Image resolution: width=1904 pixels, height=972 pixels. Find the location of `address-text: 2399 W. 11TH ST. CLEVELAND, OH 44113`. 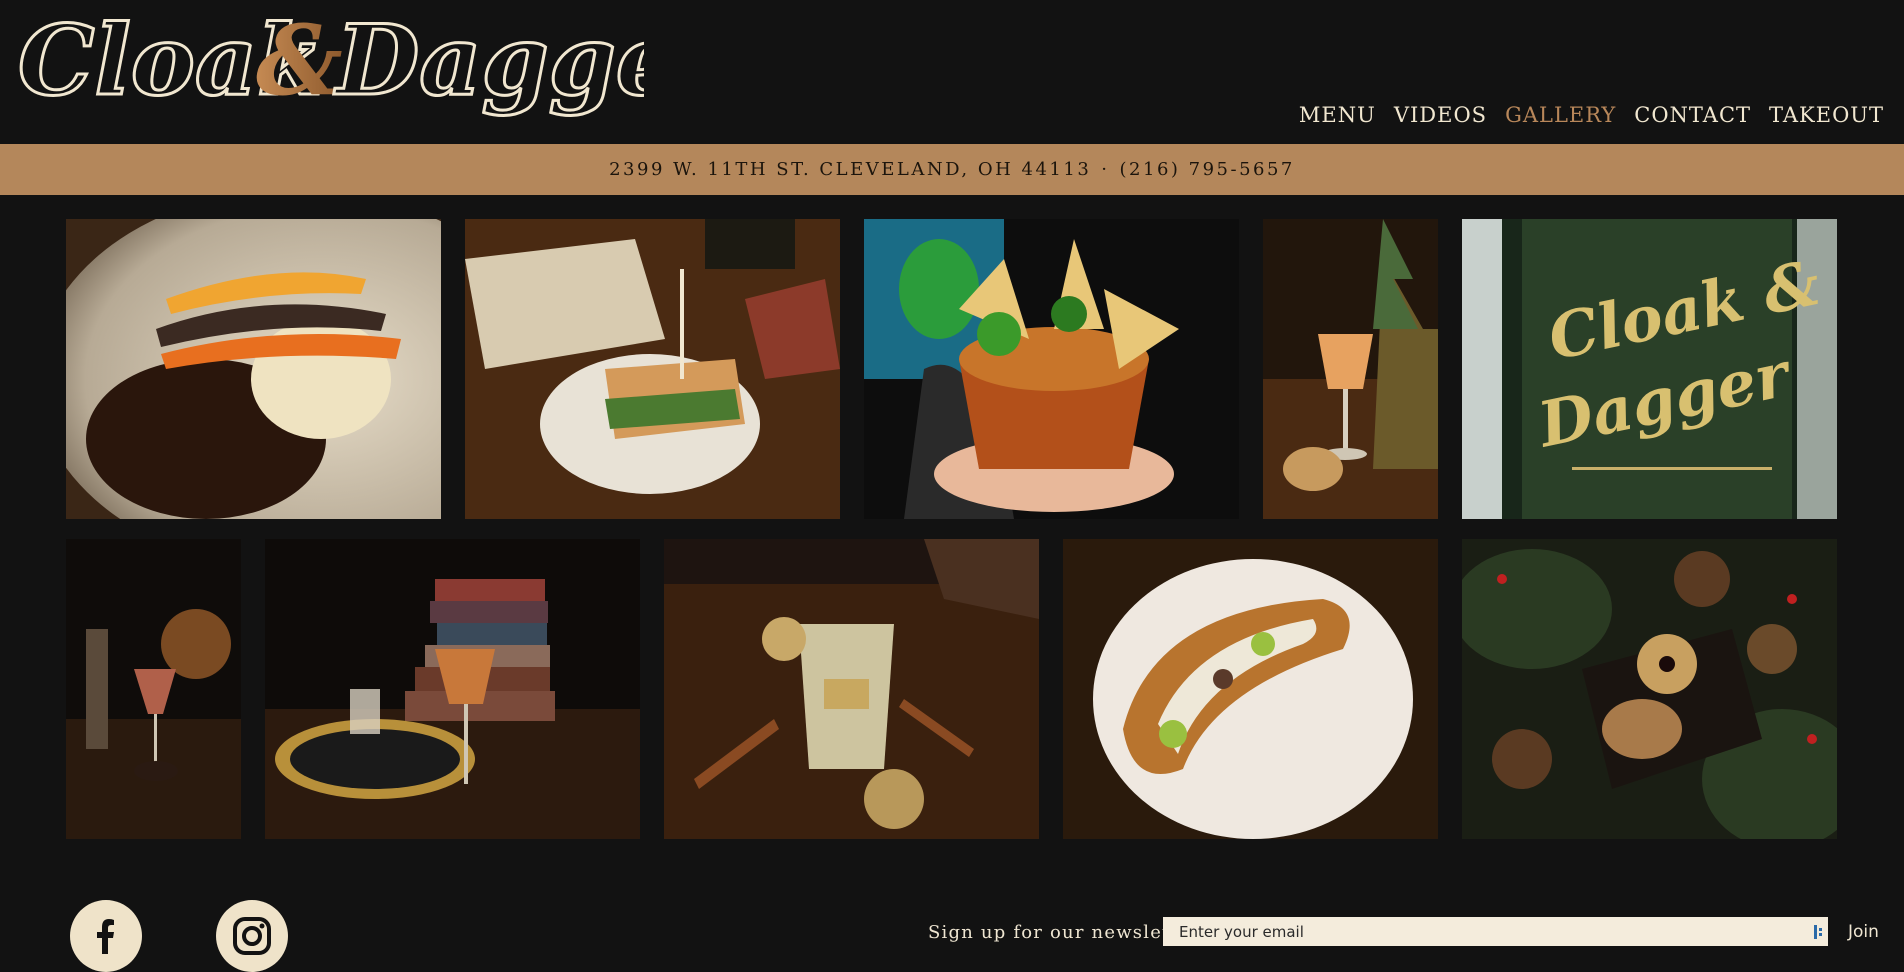

address-text: 2399 W. 11TH ST. CLEVELAND, OH 44113 is located at coordinates (850, 169).